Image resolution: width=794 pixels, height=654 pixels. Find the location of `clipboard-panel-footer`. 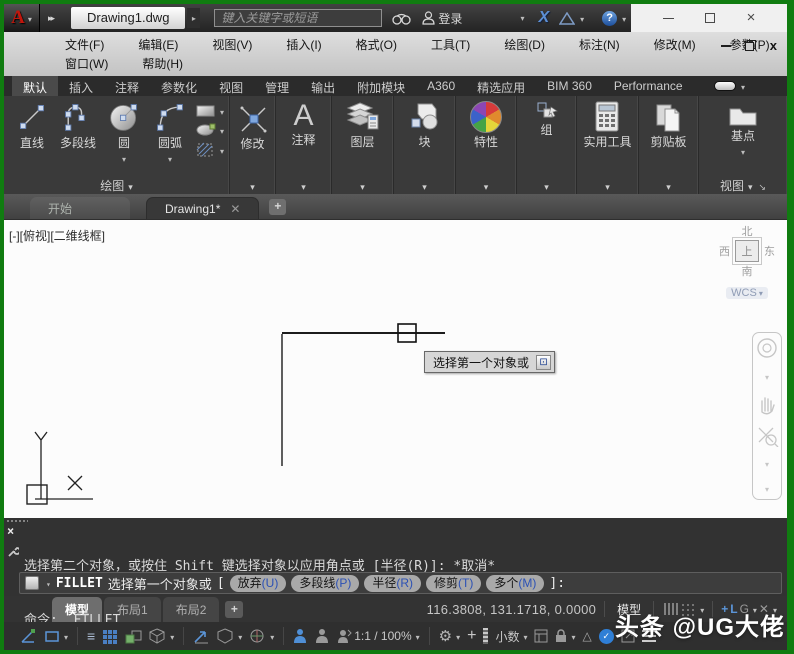

clipboard-panel-footer is located at coordinates (668, 185).